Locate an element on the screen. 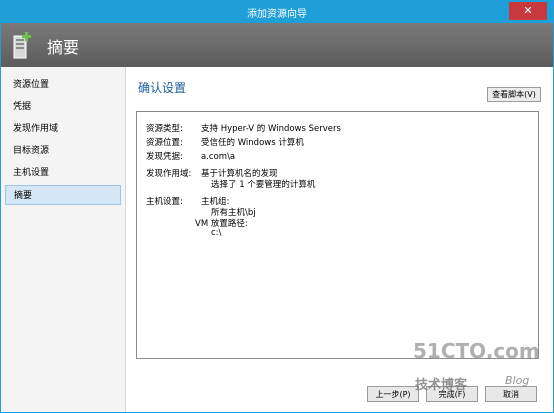 The height and width of the screenshot is (413, 554). sidebar-item-credentials: 凭据 is located at coordinates (63, 107).